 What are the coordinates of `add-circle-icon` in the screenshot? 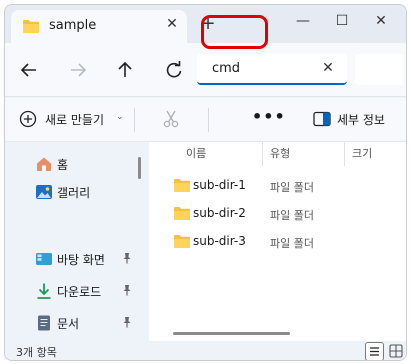 It's located at (28, 119).